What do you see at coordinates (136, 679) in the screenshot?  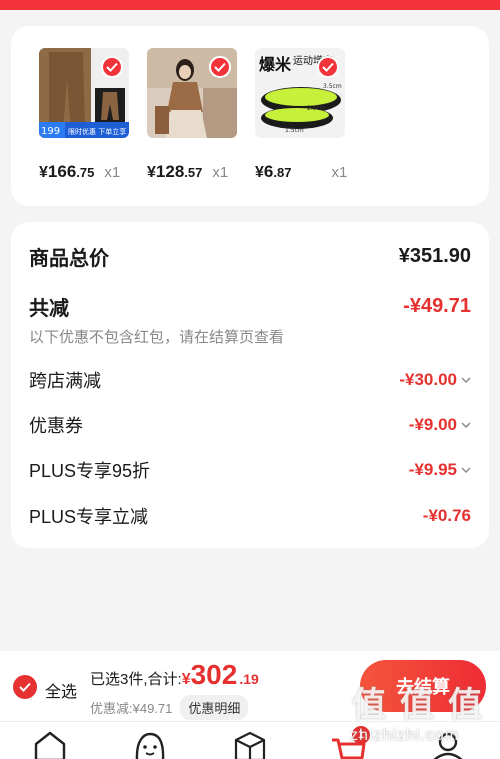 I see `selected-count-label: 已选3件,合计:` at bounding box center [136, 679].